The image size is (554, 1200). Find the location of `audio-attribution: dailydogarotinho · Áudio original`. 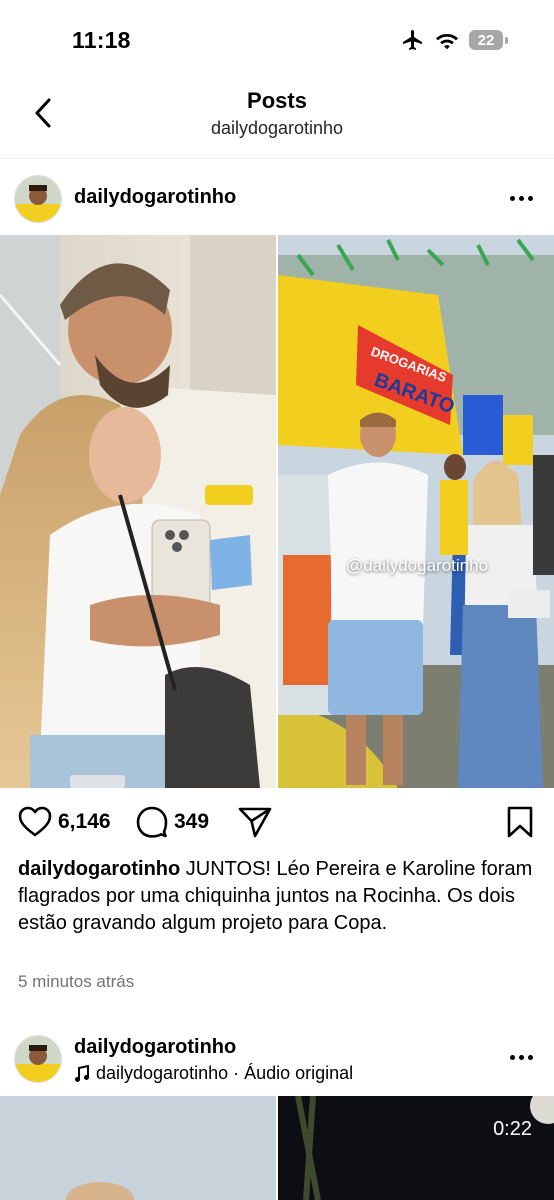

audio-attribution: dailydogarotinho · Áudio original is located at coordinates (213, 1073).